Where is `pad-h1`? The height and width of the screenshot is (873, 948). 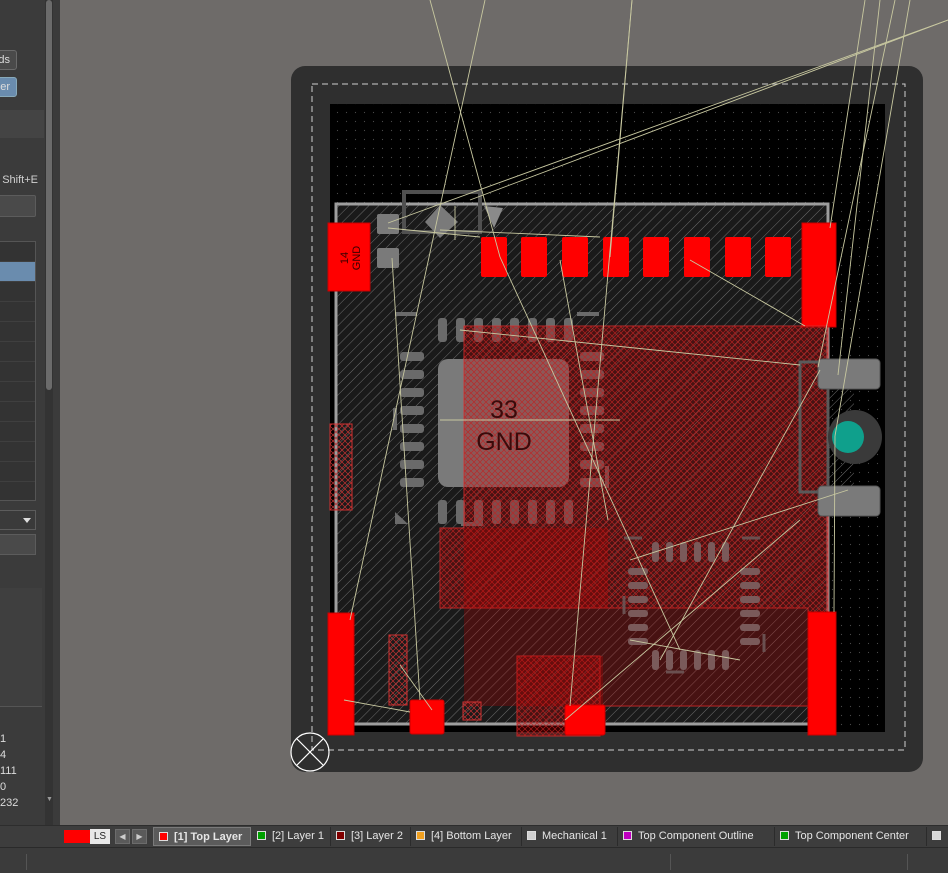 pad-h1 is located at coordinates (494, 257).